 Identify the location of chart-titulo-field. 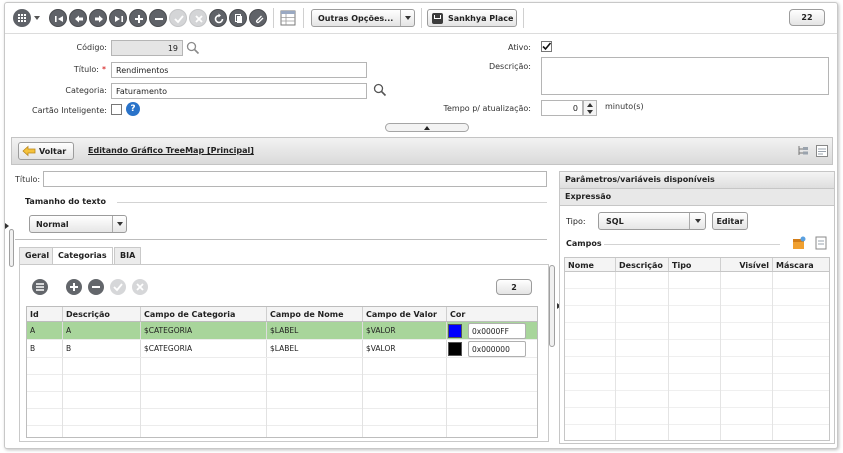
(295, 179).